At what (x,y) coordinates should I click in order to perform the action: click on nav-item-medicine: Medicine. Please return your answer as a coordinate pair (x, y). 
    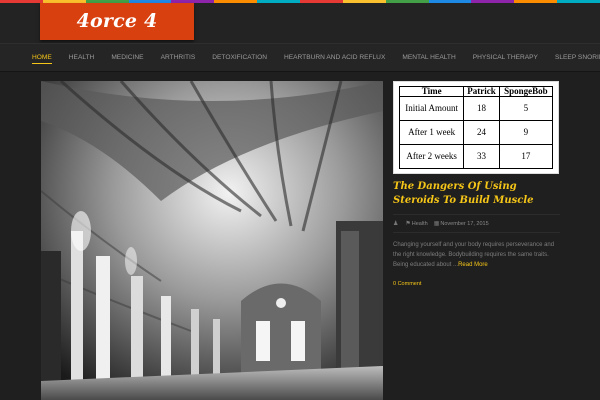
    Looking at the image, I should click on (127, 57).